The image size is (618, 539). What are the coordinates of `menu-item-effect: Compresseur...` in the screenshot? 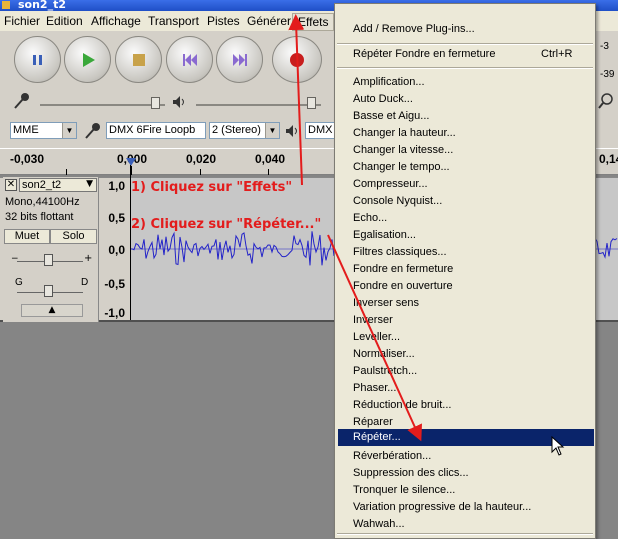 It's located at (390, 184).